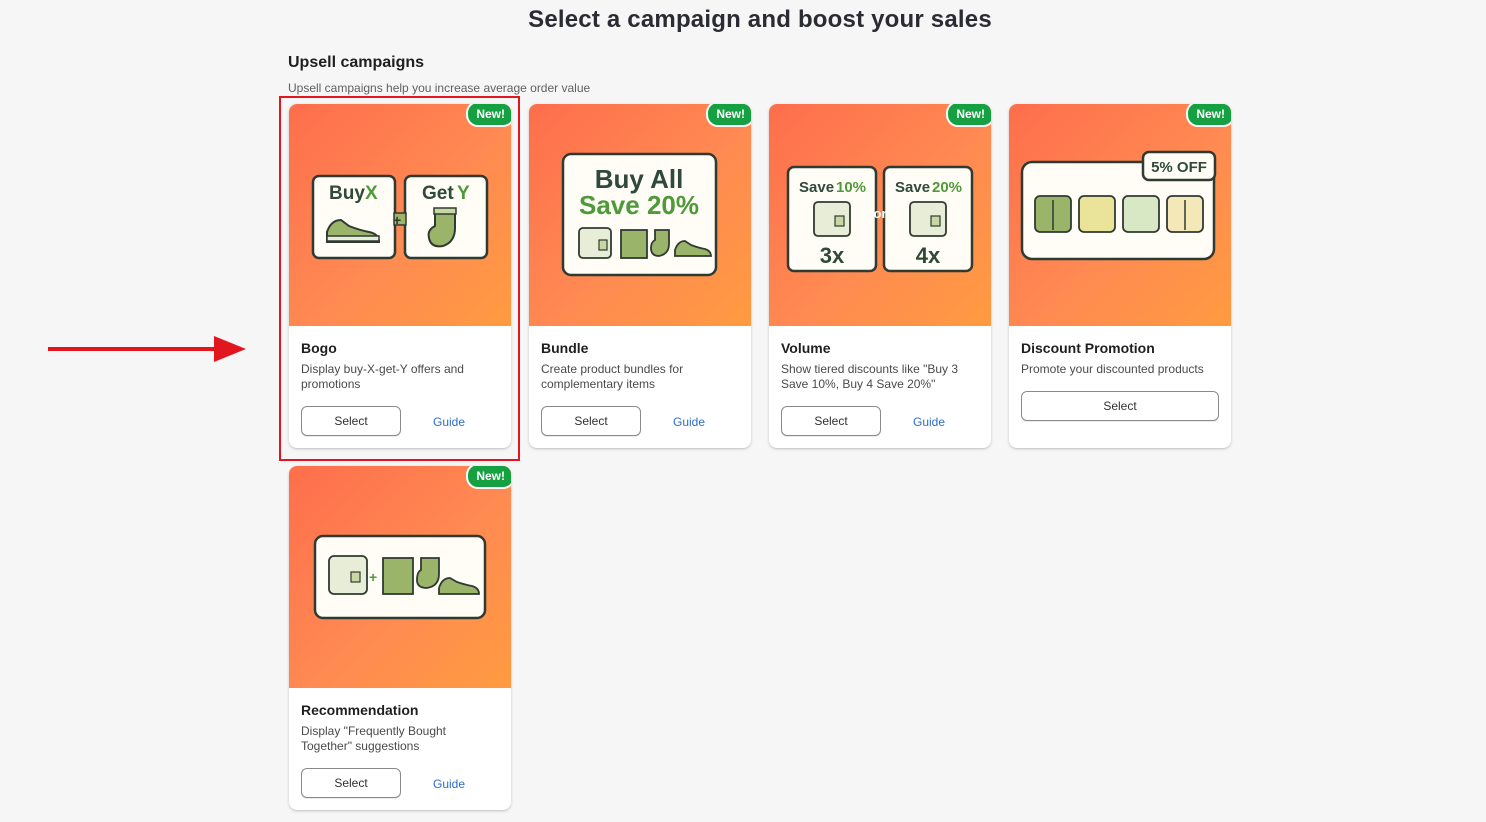  I want to click on volume-illustration: Save 10% Save 20% 3x 4x or New!, so click(880, 215).